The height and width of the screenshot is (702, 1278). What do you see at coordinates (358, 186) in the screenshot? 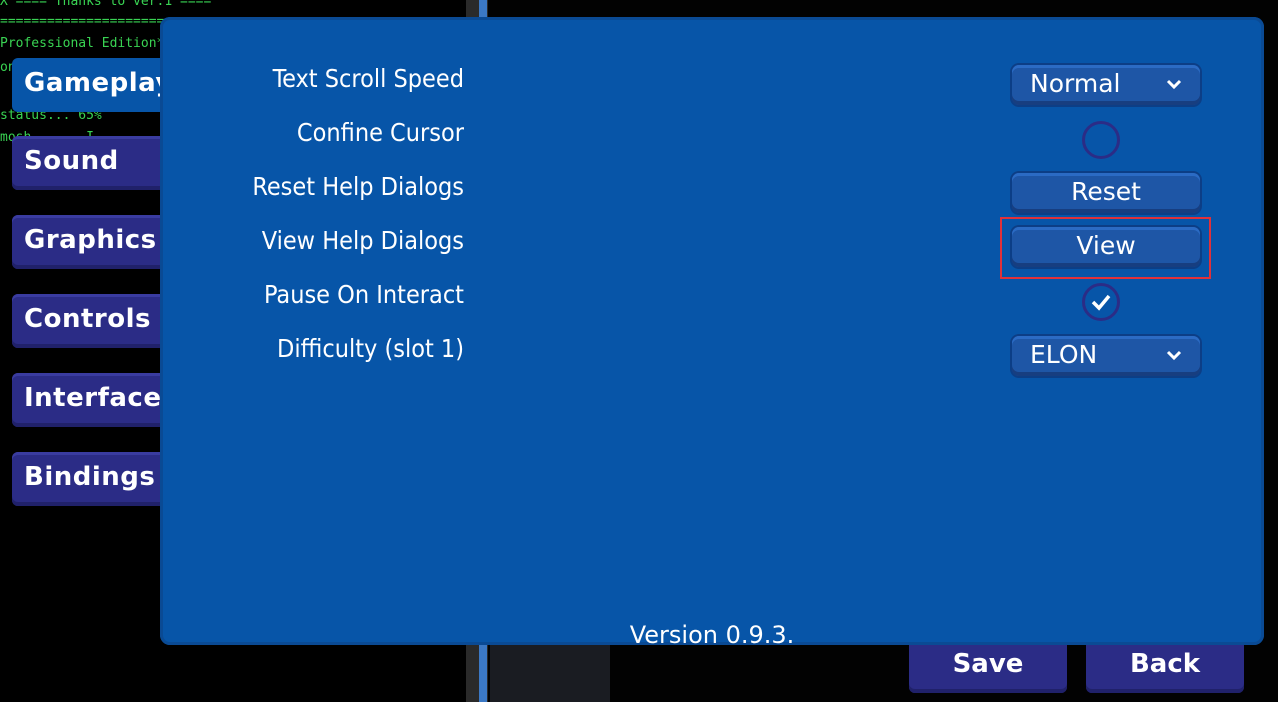
I see `reset-help-dialogs-label: Reset Help Dialogs` at bounding box center [358, 186].